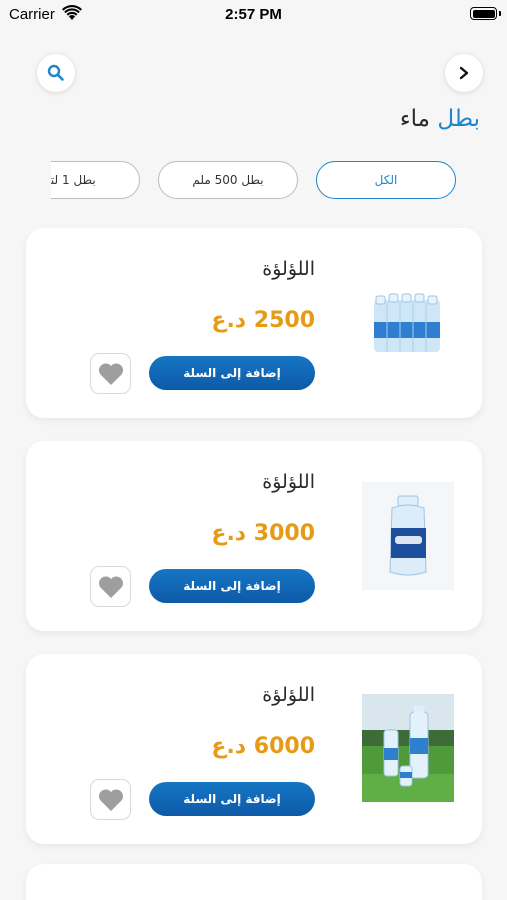 Image resolution: width=507 pixels, height=900 pixels. Describe the element at coordinates (254, 882) in the screenshot. I see `product-card-partial` at that location.